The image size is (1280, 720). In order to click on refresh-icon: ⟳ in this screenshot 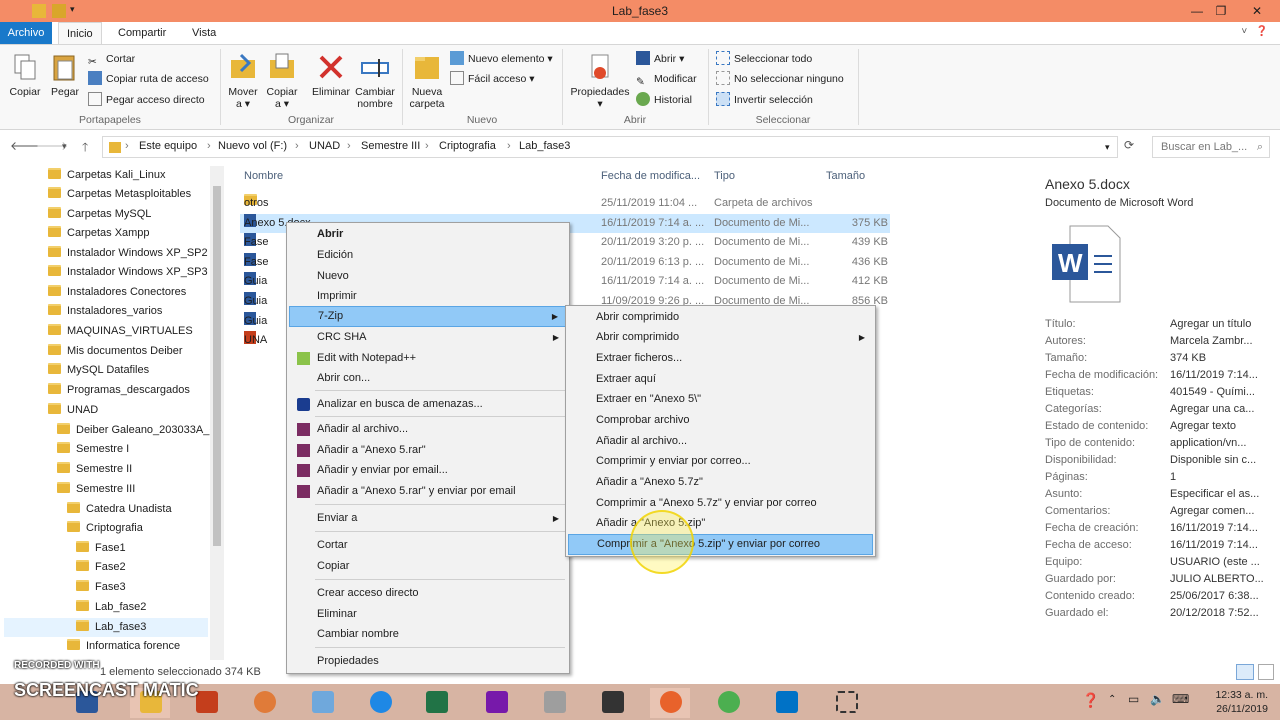, I will do `click(1129, 145)`.